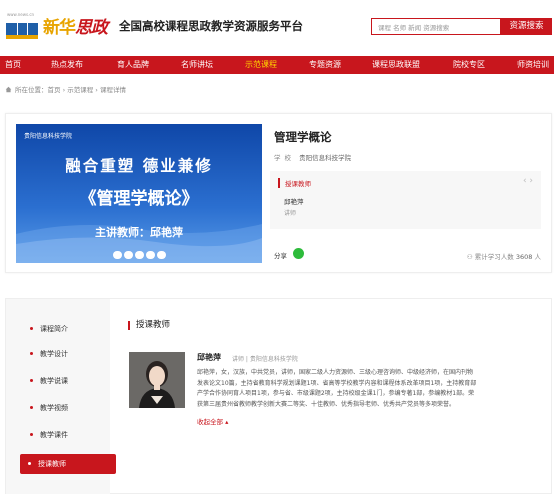  What do you see at coordinates (139, 166) in the screenshot?
I see `cover-headline: 融合重塑 德业兼修` at bounding box center [139, 166].